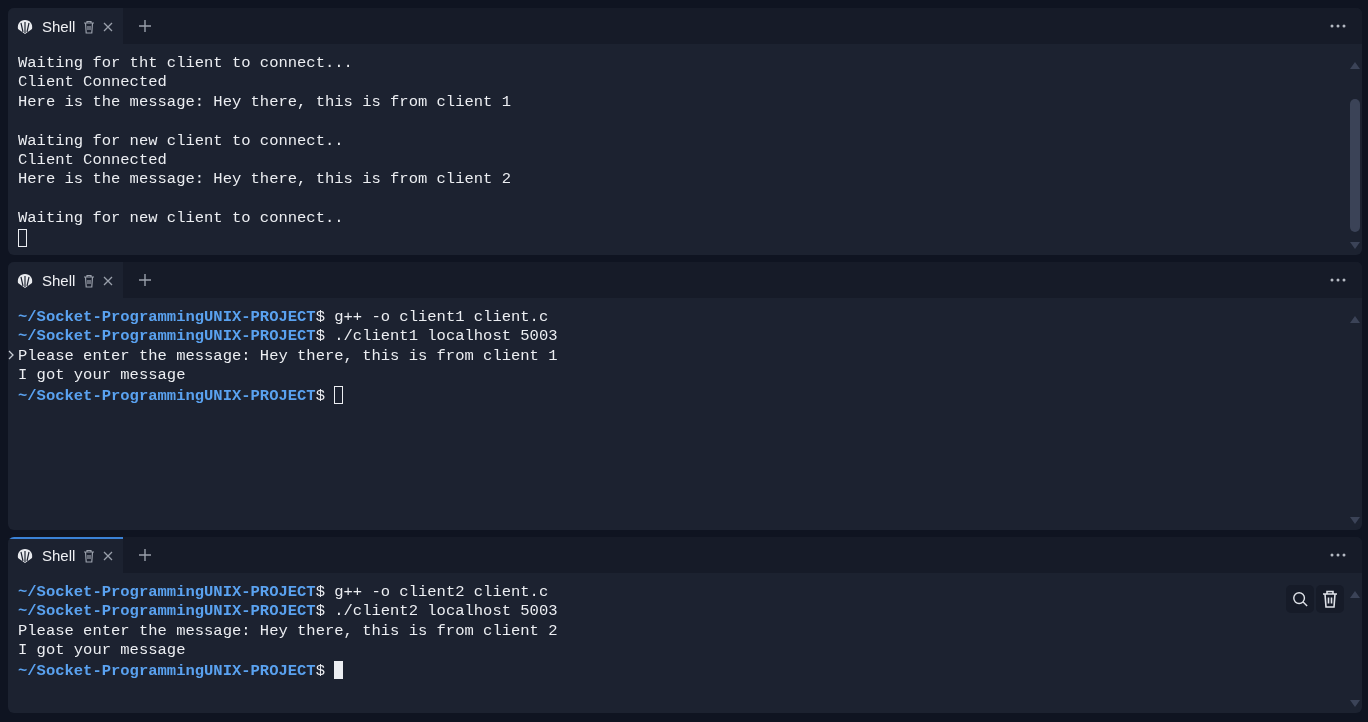 The image size is (1368, 722). I want to click on search-icon, so click(1300, 599).